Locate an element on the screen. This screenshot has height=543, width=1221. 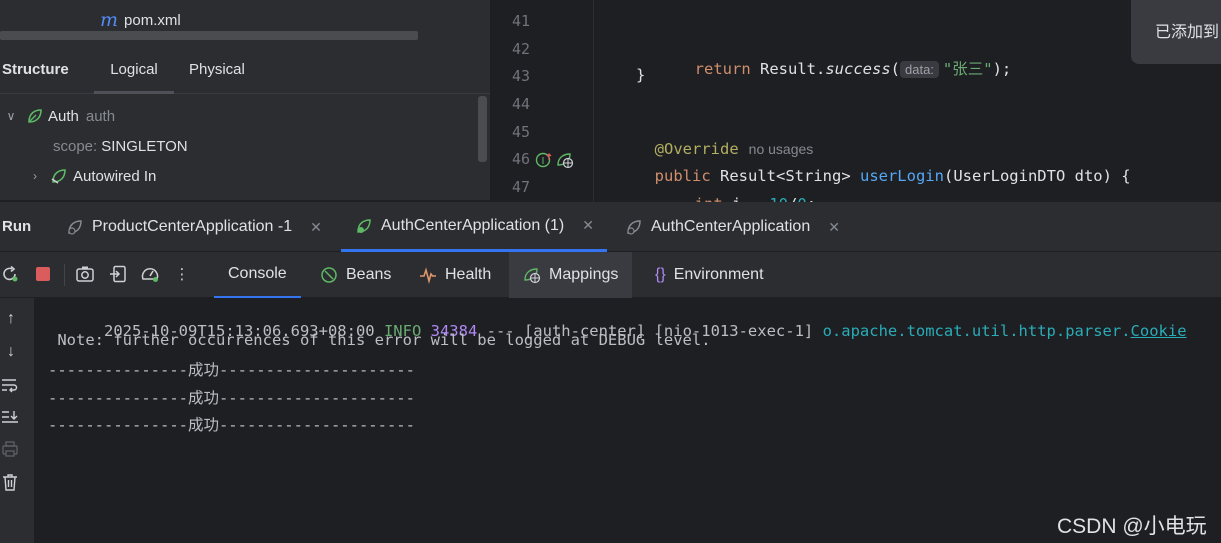
structure-tabs: Structure Logical Physical is located at coordinates (245, 71).